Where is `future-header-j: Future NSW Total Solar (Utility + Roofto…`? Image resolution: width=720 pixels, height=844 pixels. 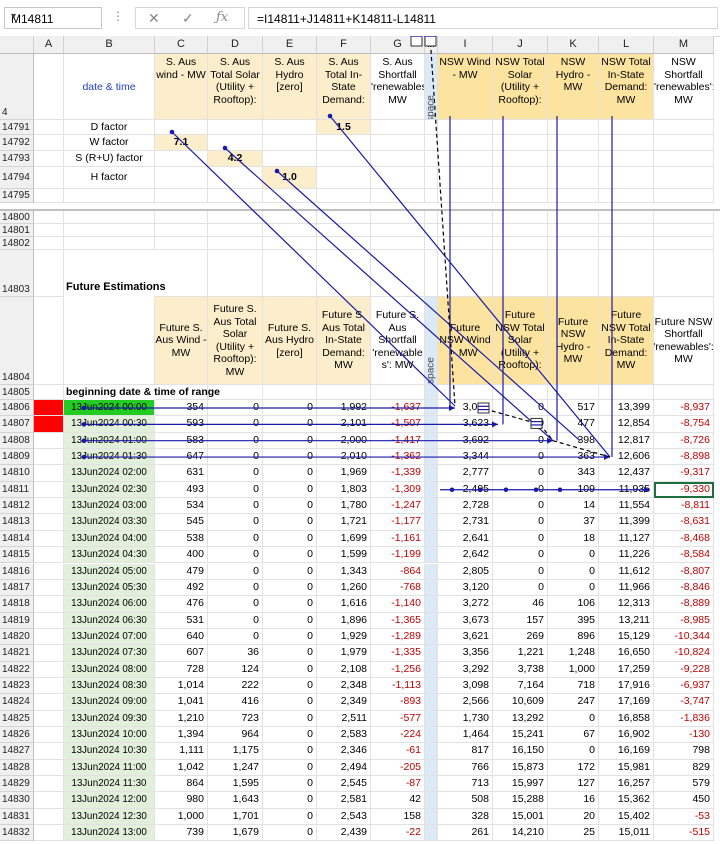 future-header-j: Future NSW Total Solar (Utility + Roofto… is located at coordinates (520, 341).